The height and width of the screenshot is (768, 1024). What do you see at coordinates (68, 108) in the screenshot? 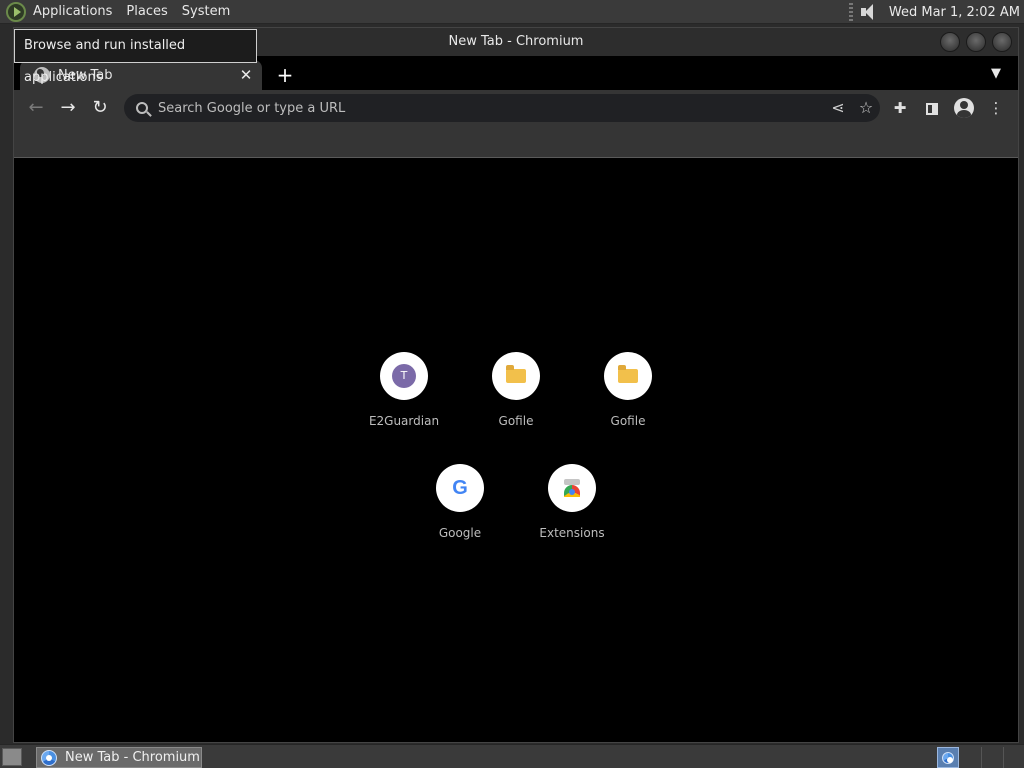
I see `forward-button: →` at bounding box center [68, 108].